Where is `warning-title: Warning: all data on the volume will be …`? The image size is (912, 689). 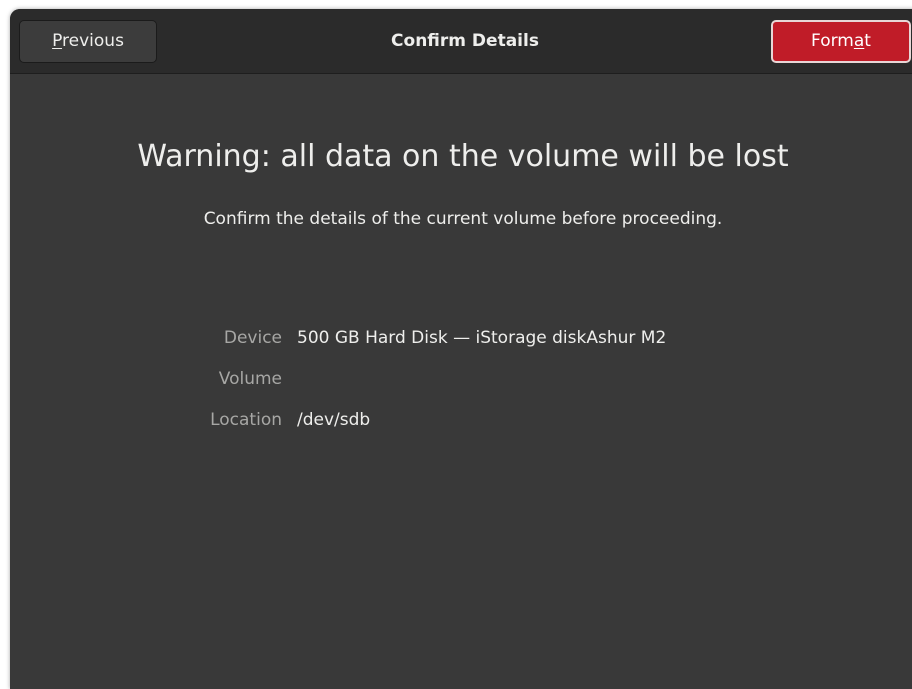 warning-title: Warning: all data on the volume will be … is located at coordinates (463, 156).